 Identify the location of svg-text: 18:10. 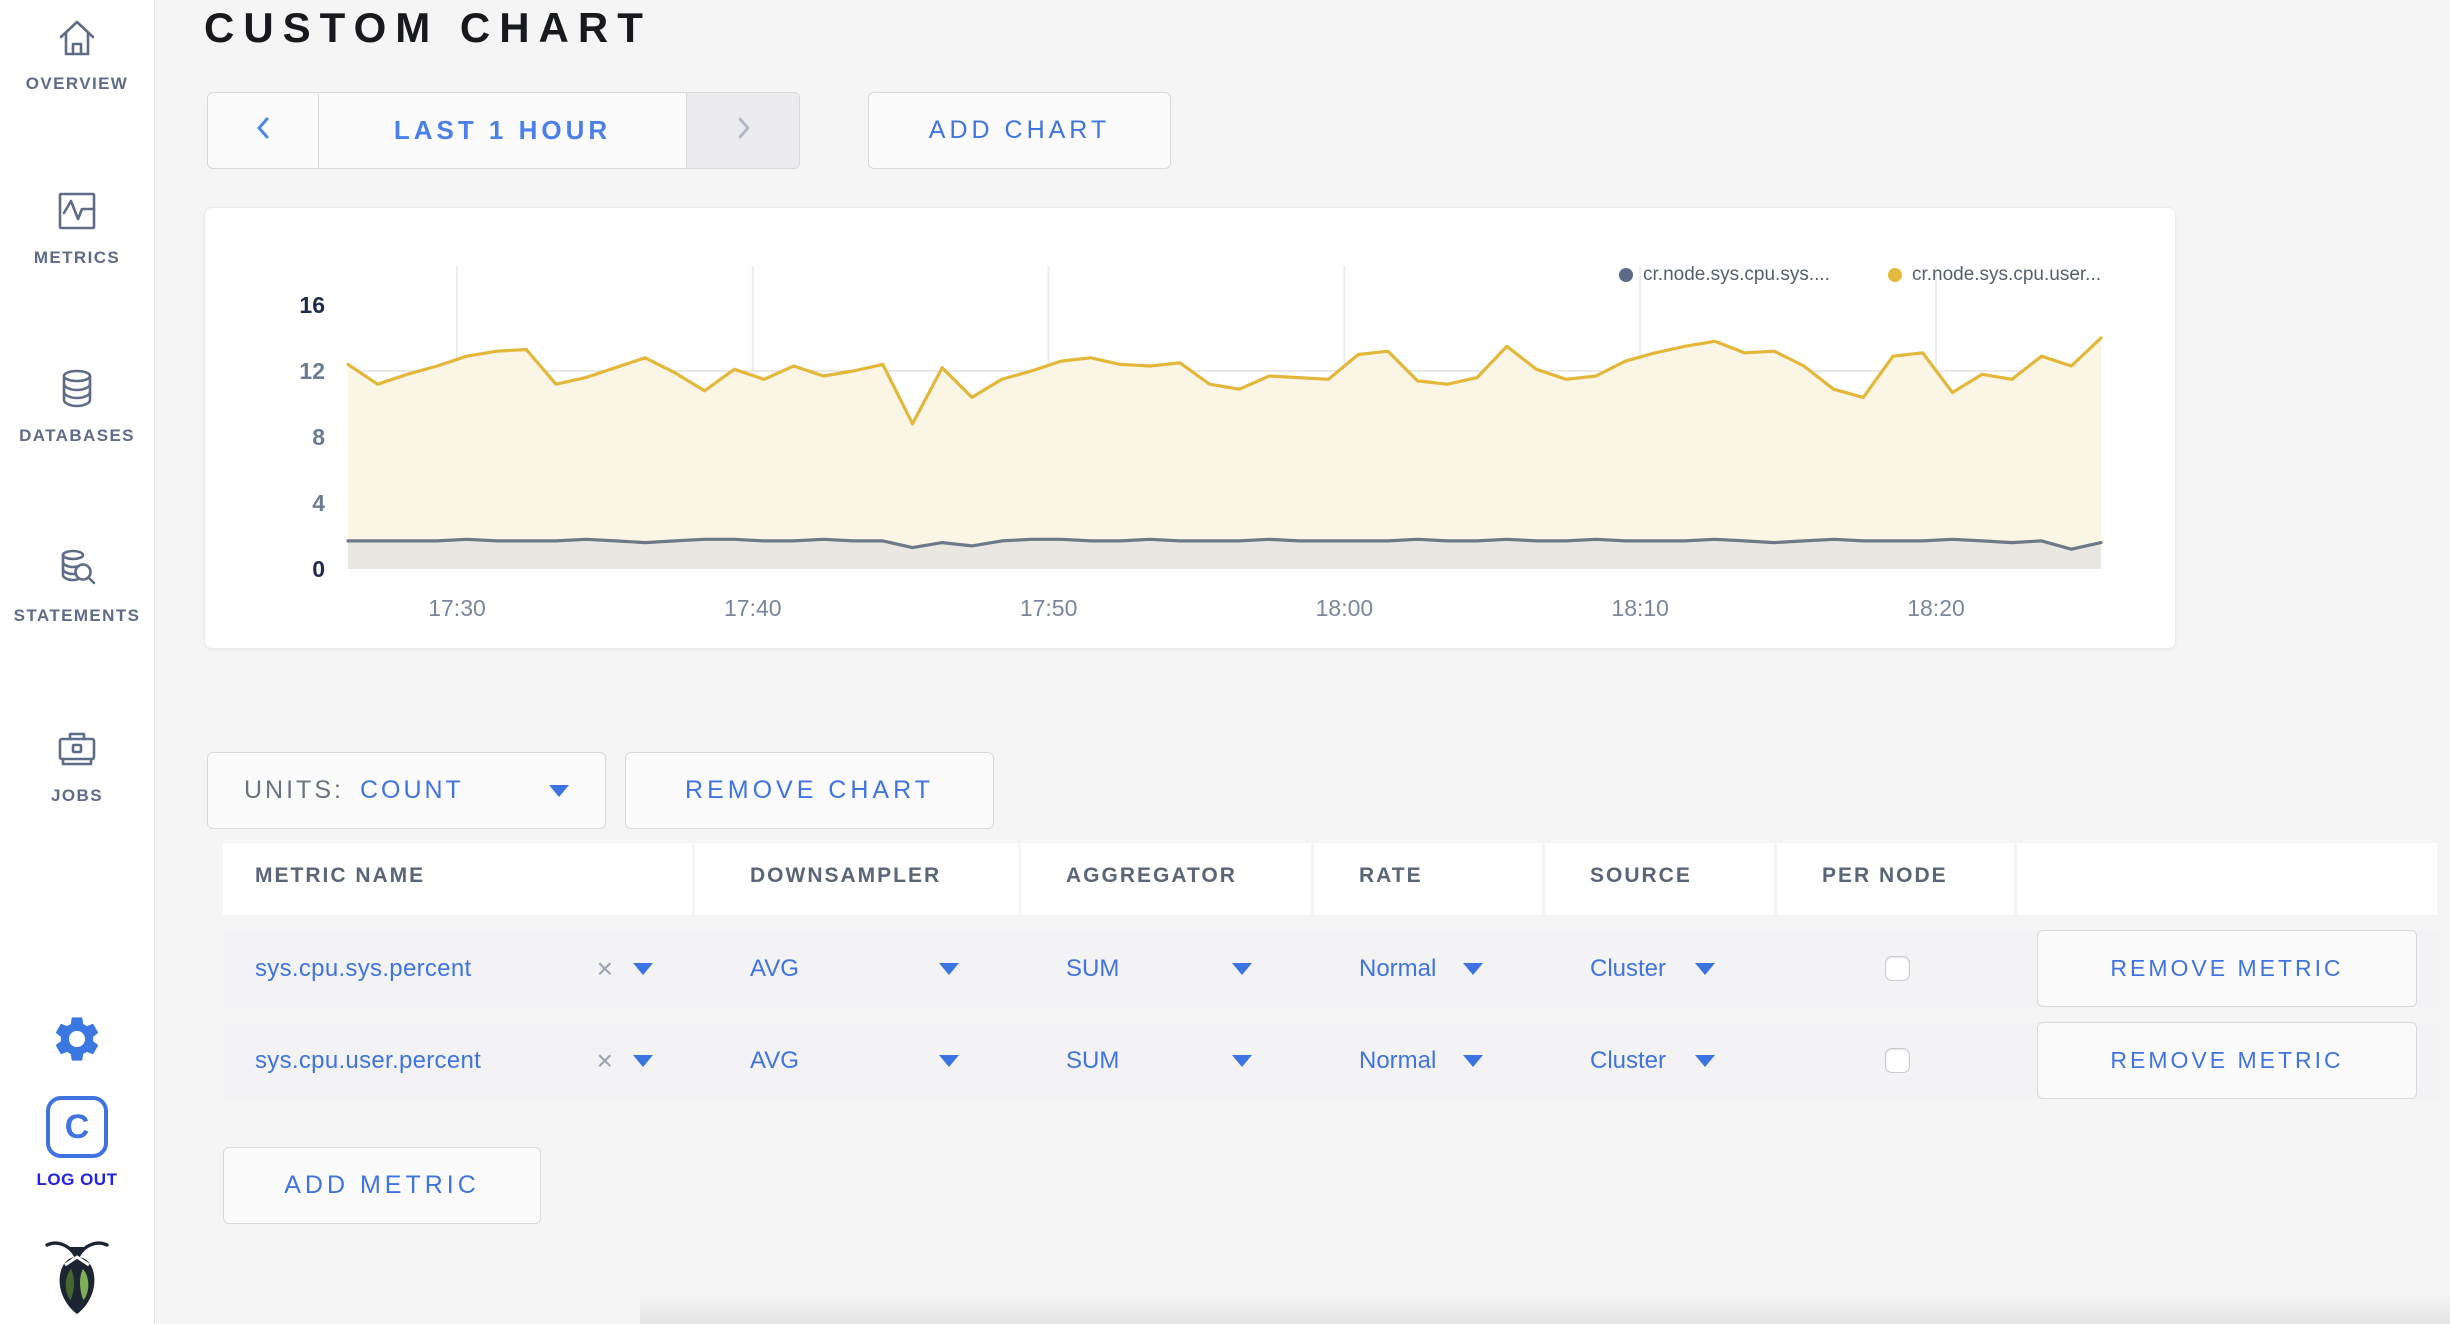
(1640, 608).